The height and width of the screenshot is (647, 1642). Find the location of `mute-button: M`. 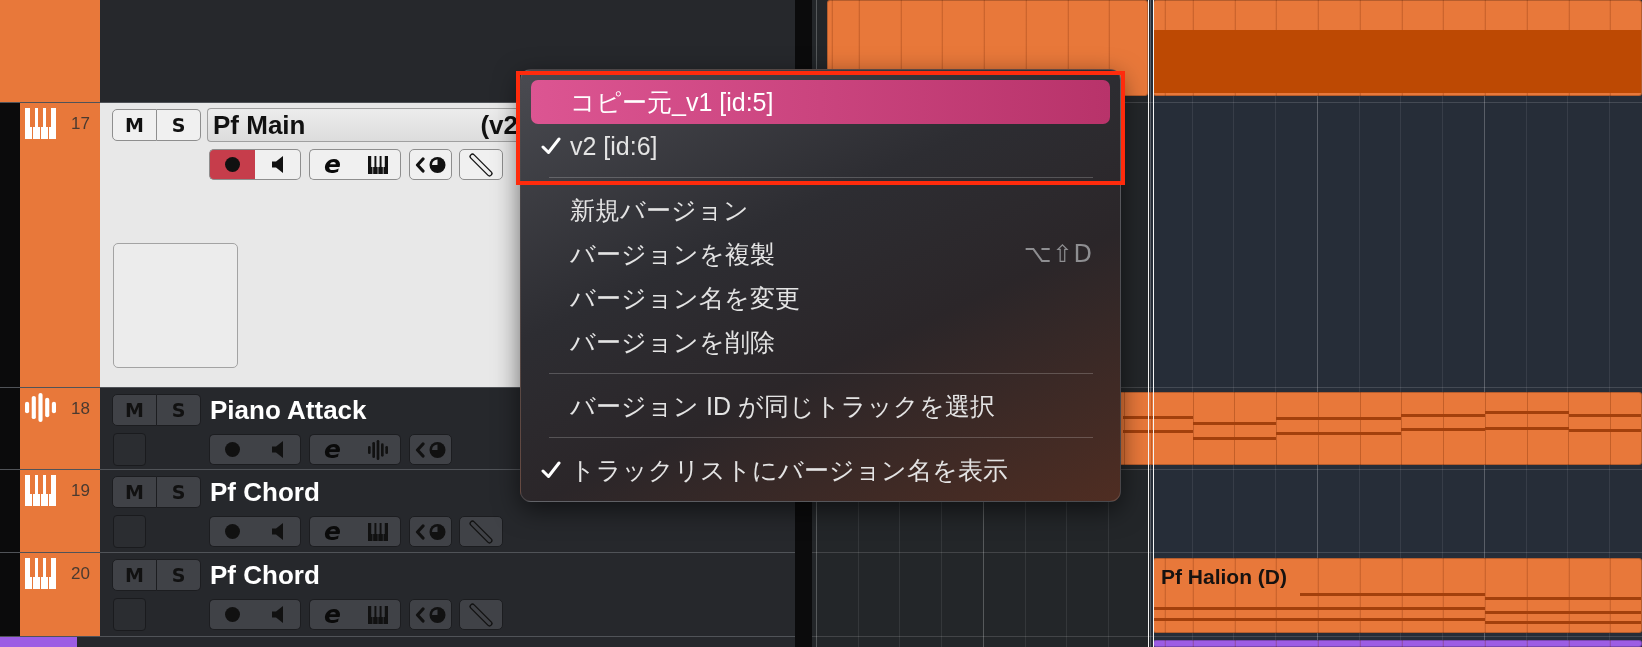

mute-button: M is located at coordinates (134, 125).